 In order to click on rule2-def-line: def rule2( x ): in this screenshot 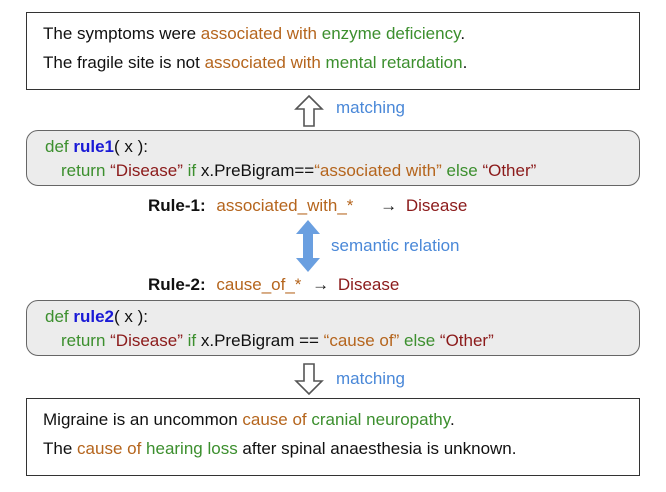, I will do `click(96, 317)`.